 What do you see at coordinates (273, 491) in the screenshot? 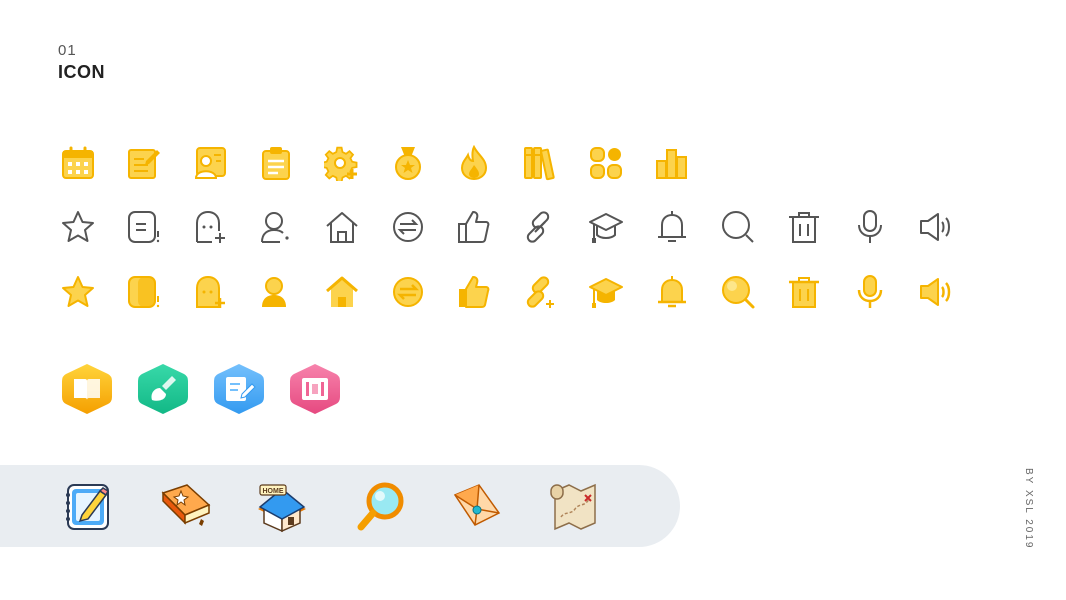
I see `home-sign-label: HOME` at bounding box center [273, 491].